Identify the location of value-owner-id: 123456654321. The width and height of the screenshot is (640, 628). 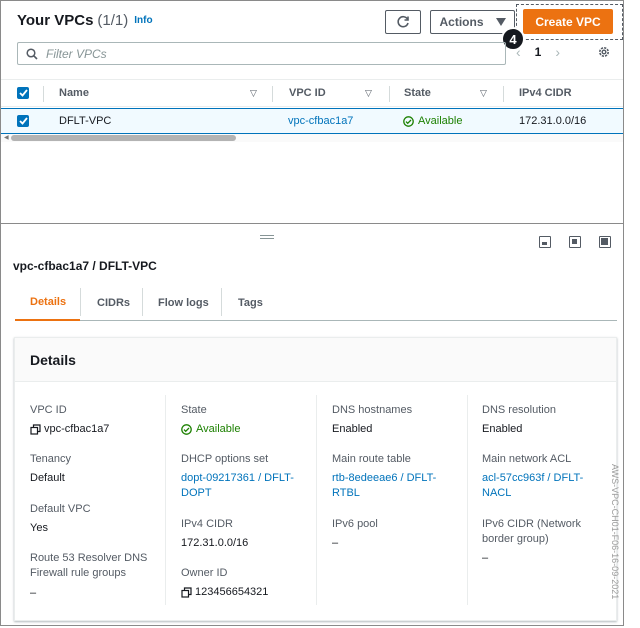
(224, 592).